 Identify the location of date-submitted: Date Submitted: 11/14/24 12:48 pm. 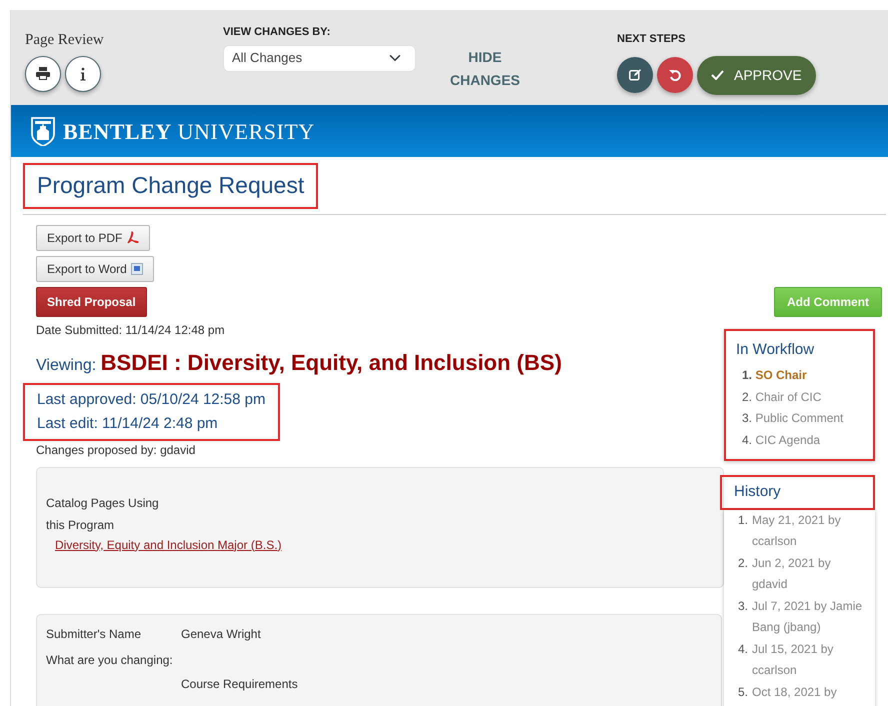
(130, 330).